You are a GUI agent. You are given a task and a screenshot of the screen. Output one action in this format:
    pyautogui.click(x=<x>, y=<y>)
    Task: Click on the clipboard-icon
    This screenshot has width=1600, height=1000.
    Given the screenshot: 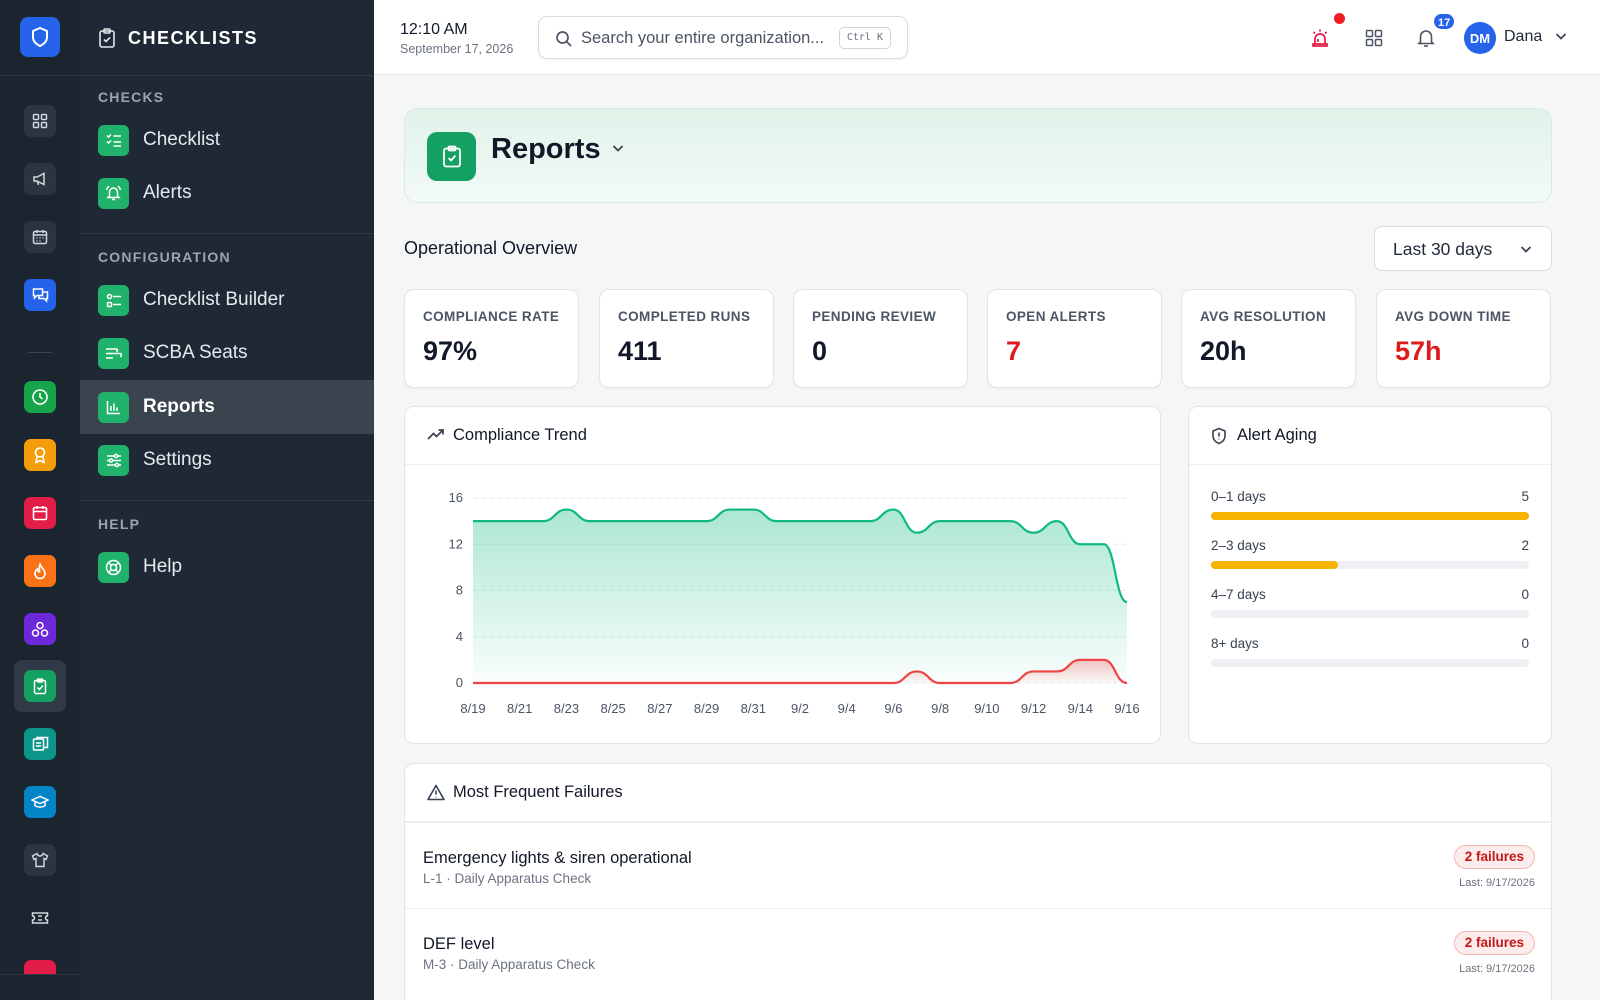 What is the action you would take?
    pyautogui.click(x=107, y=38)
    